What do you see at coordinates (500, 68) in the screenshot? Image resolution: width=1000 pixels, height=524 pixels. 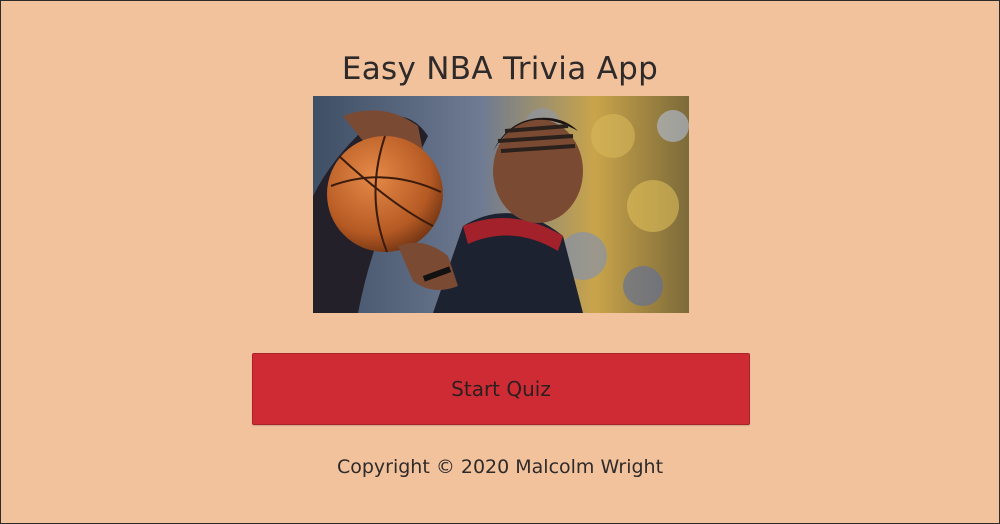 I see `page-title: Easy NBA Trivia App` at bounding box center [500, 68].